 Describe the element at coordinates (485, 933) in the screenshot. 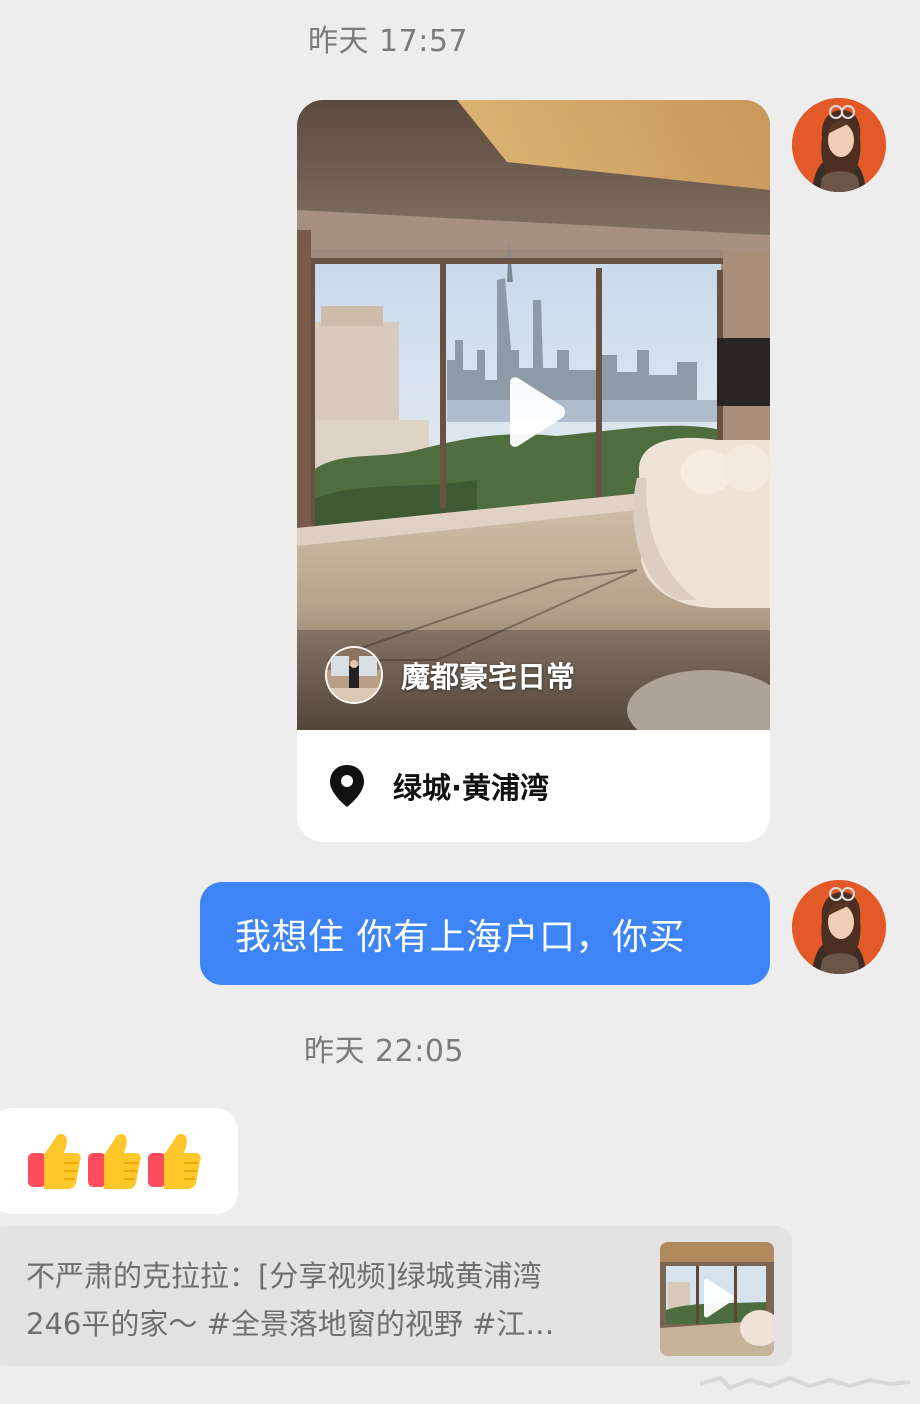

I see `sent-message-bubble: 我想住 你有上海户口，你买` at that location.